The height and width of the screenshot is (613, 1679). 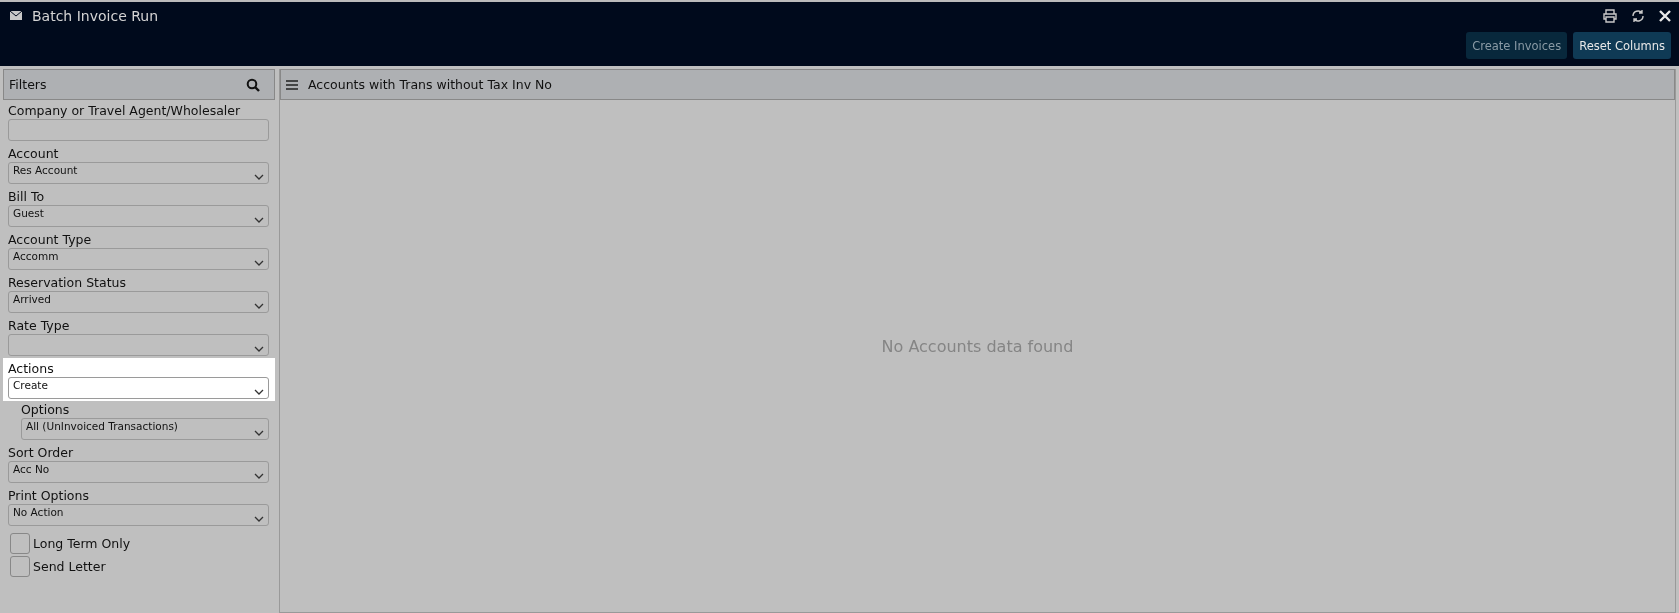 What do you see at coordinates (292, 84) in the screenshot?
I see `menu-icon` at bounding box center [292, 84].